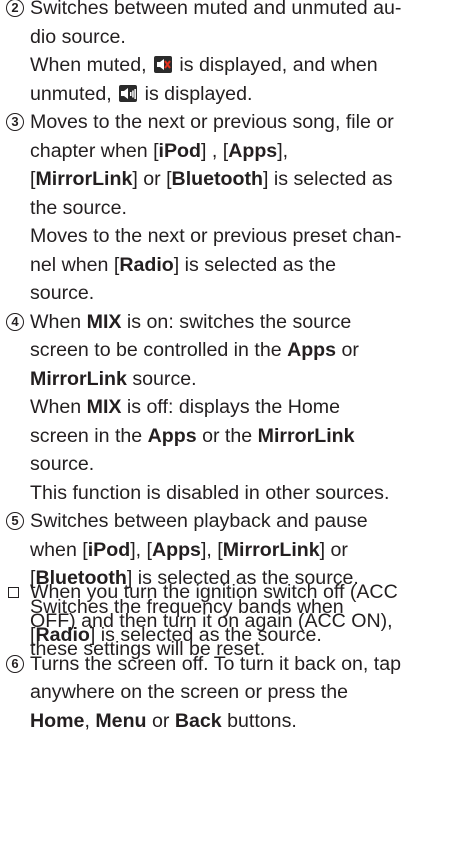 The image size is (461, 844). What do you see at coordinates (199, 521) in the screenshot?
I see `text-run: Switches between playback and pause` at bounding box center [199, 521].